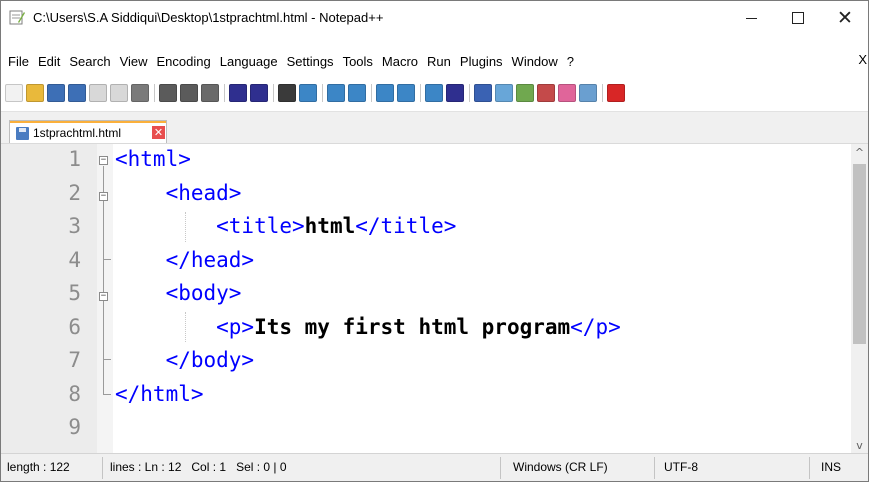 The image size is (869, 482). Describe the element at coordinates (74, 192) in the screenshot. I see `line-number: 2` at that location.